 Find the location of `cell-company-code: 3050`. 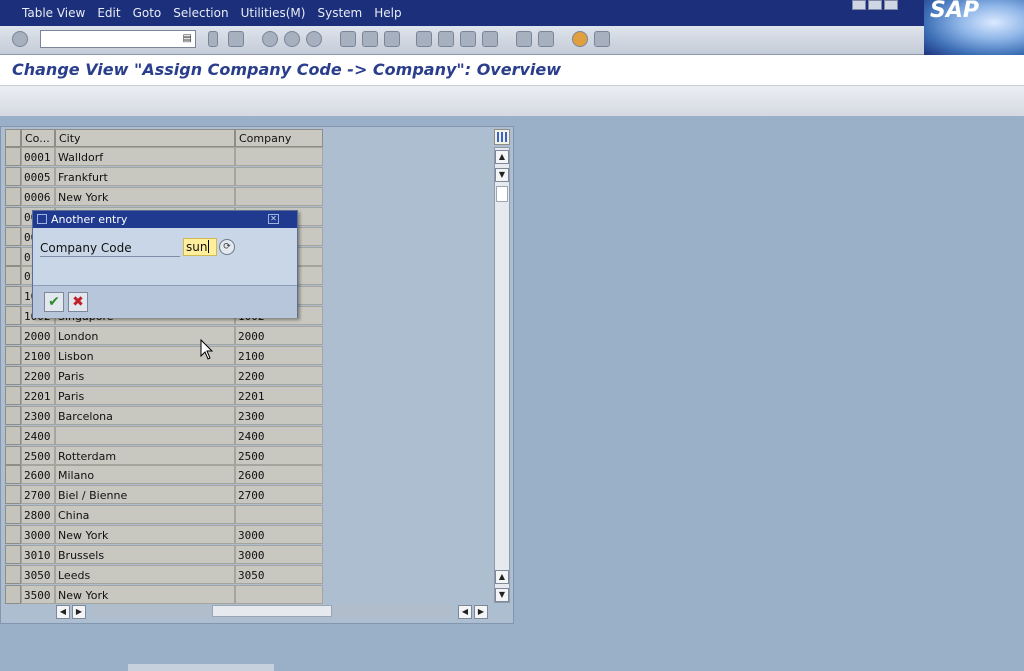

cell-company-code: 3050 is located at coordinates (38, 574).